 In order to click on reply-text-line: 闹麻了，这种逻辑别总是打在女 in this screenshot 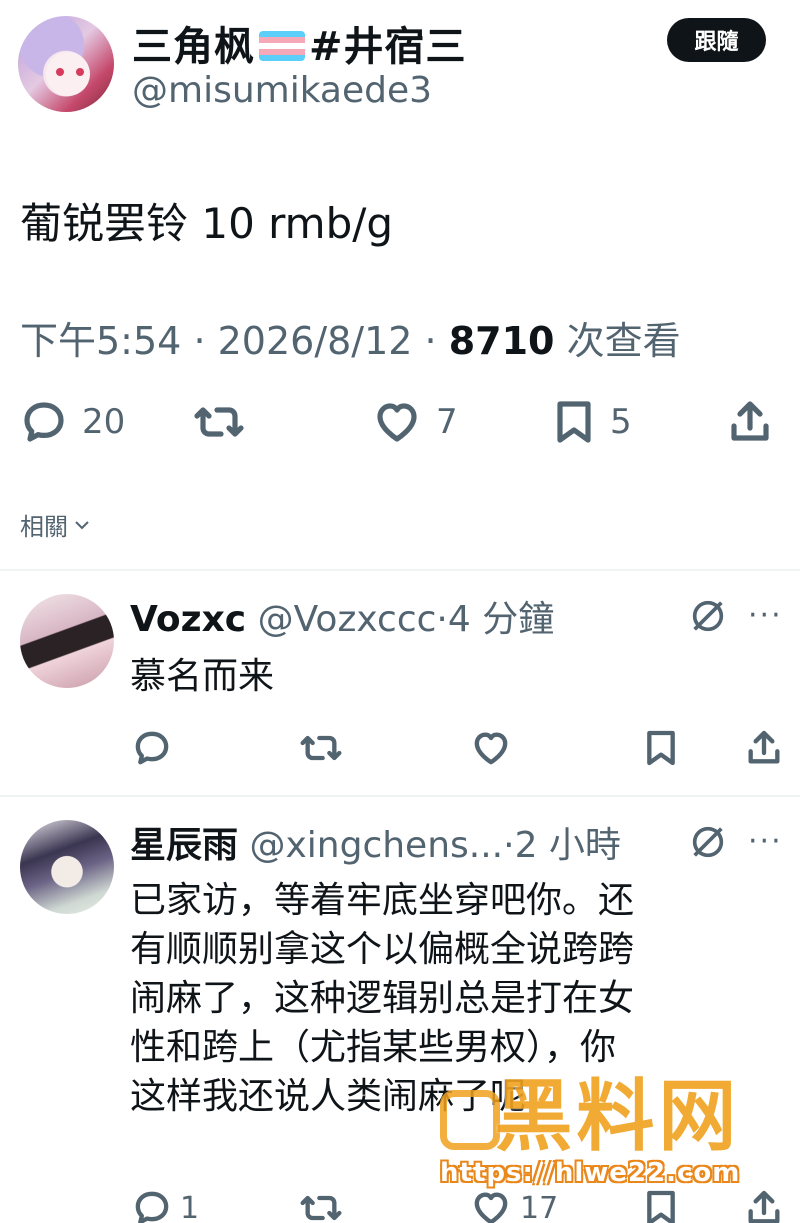, I will do `click(382, 998)`.